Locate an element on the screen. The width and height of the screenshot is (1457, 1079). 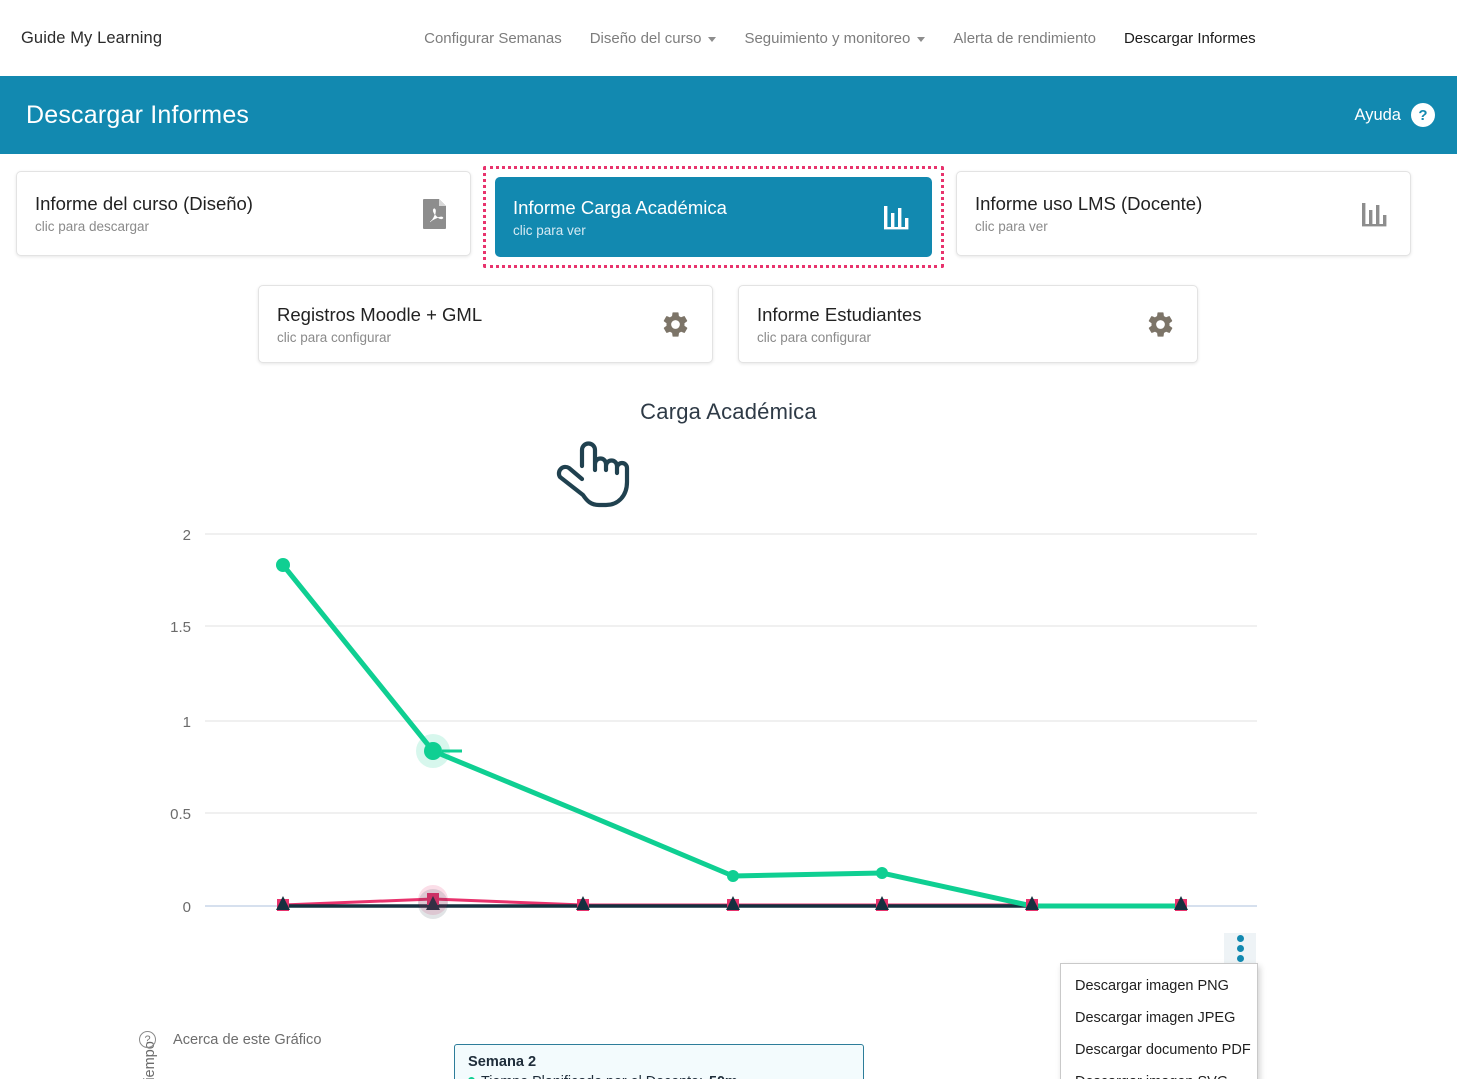
report-card-informe-carga-academica: Informe Carga Académica clic para ver is located at coordinates (713, 217).